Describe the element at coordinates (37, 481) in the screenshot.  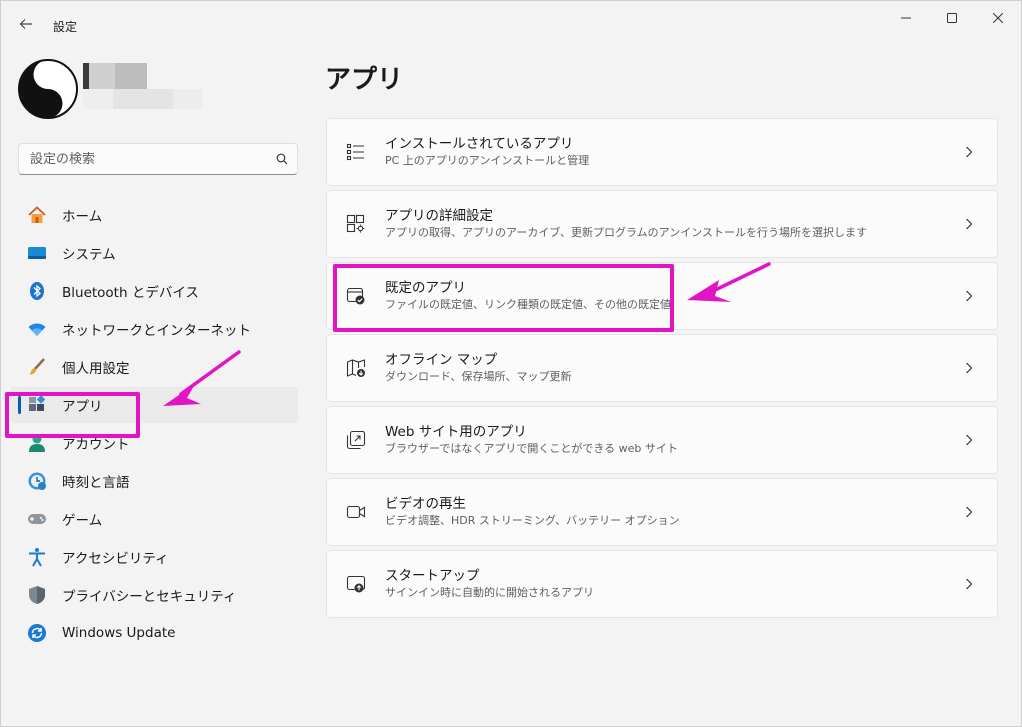
I see `time-language-icon` at that location.